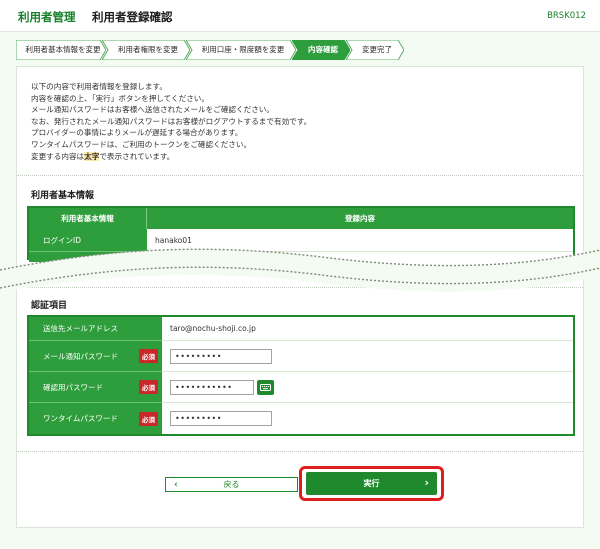 The width and height of the screenshot is (600, 549). Describe the element at coordinates (426, 482) in the screenshot. I see `chevron-right-icon: ›` at that location.